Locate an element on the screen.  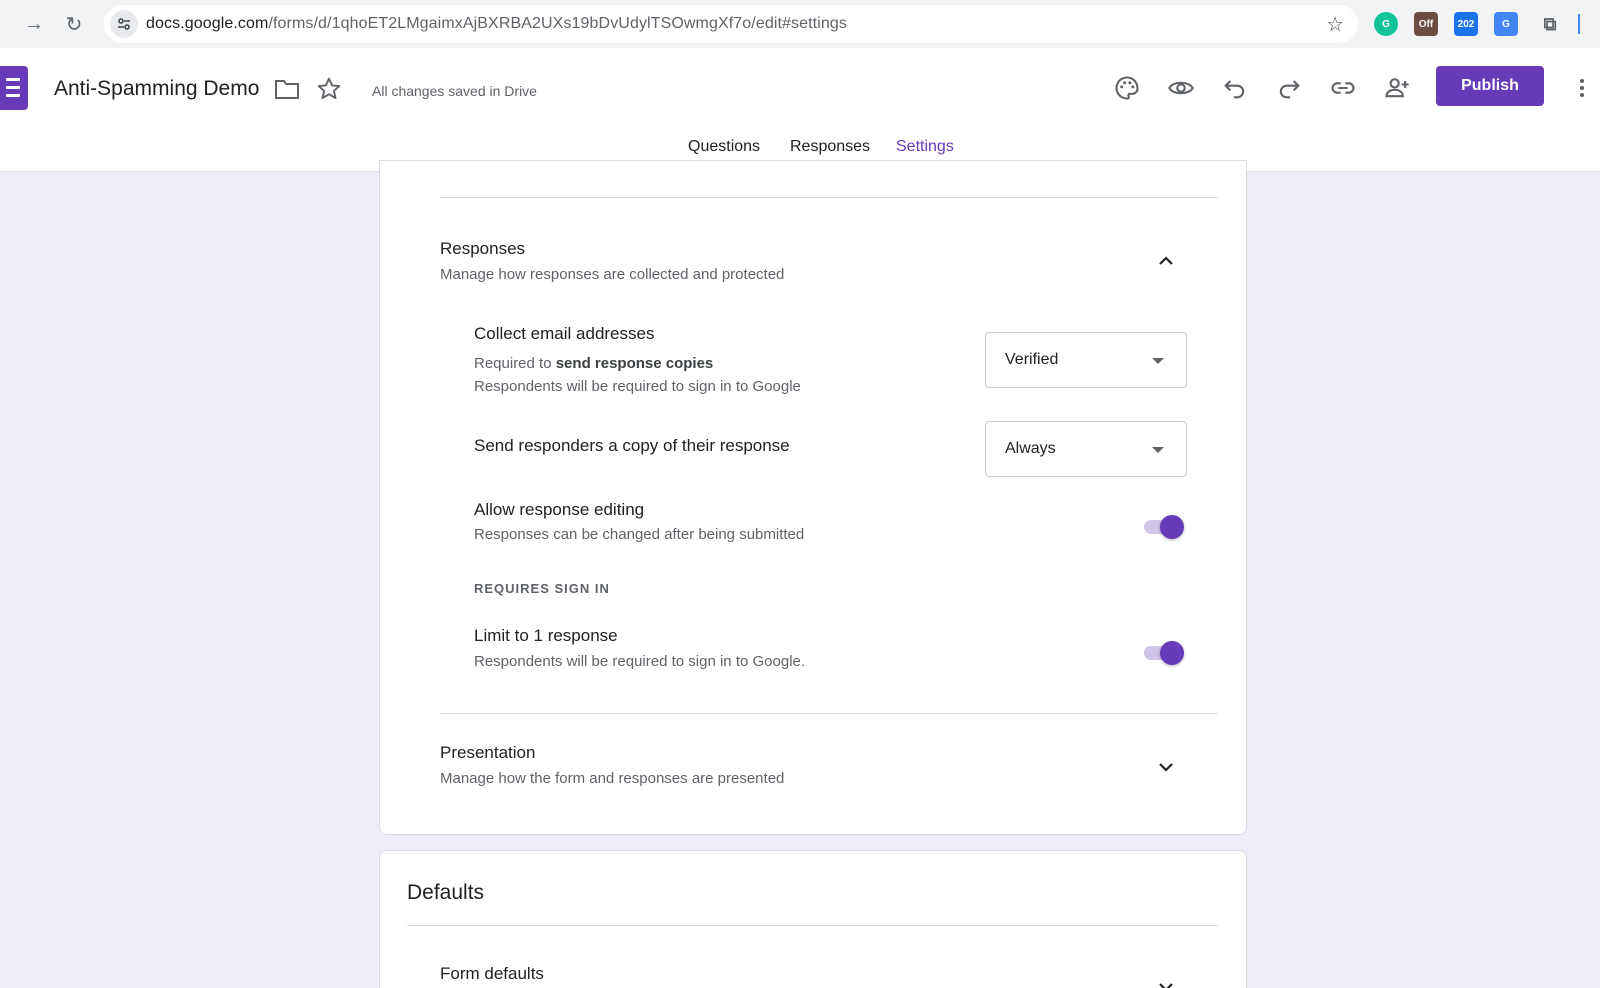
send-copy-title: Send responders a copy of their response is located at coordinates (632, 445).